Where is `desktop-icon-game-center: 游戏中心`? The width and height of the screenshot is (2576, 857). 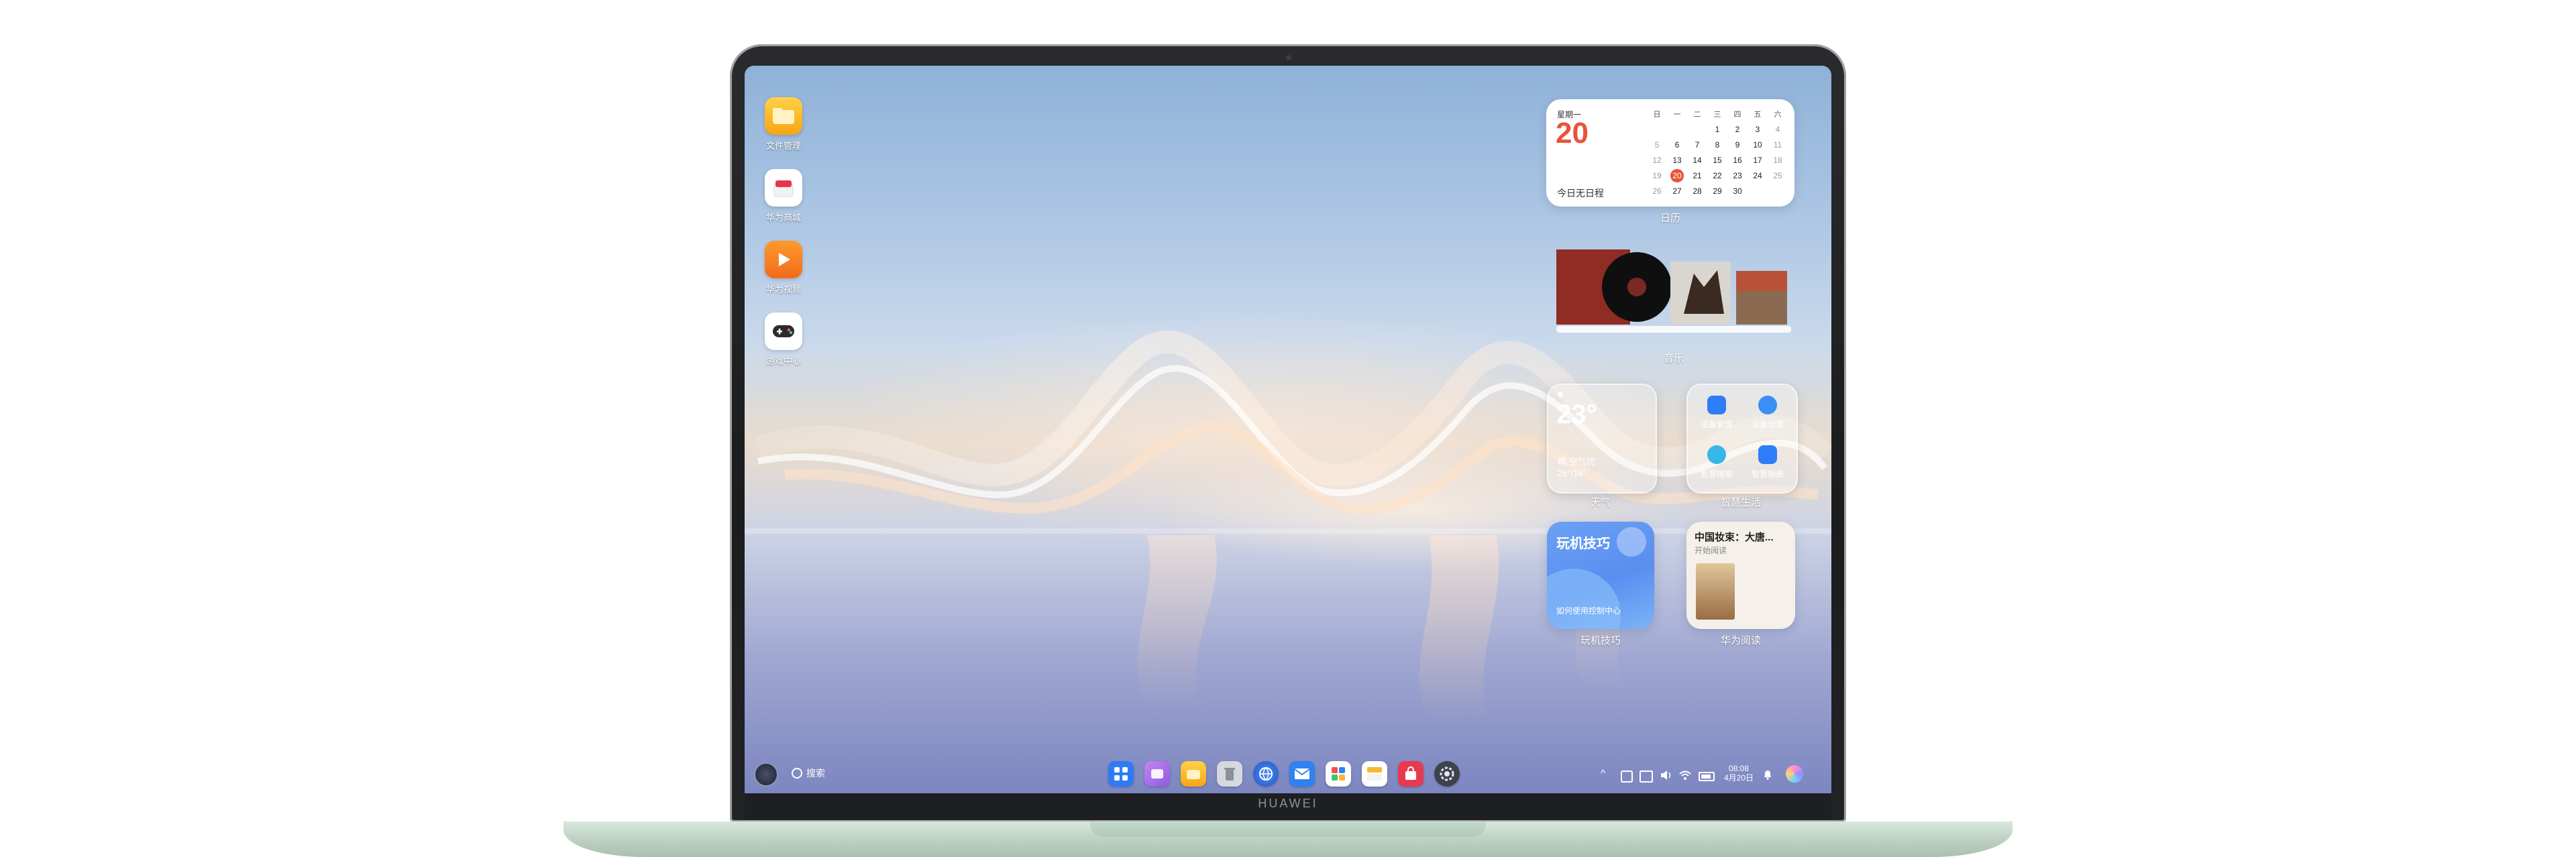
desktop-icon-game-center: 游戏中心 is located at coordinates (783, 339).